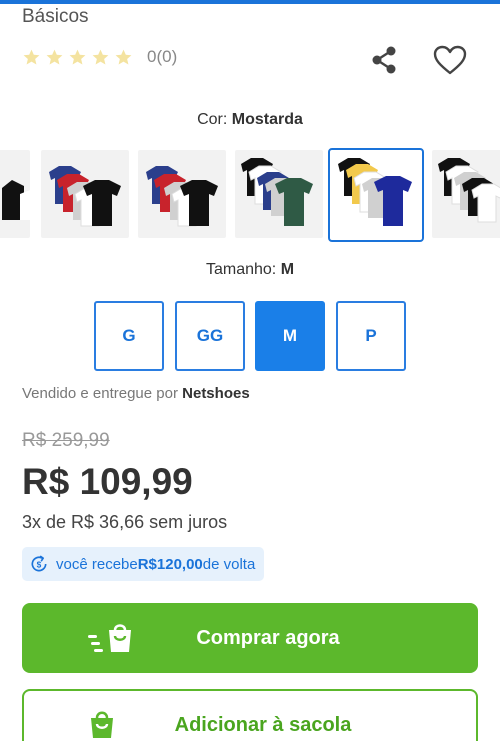  I want to click on color-selector-label: Cor: Mostarda, so click(250, 120).